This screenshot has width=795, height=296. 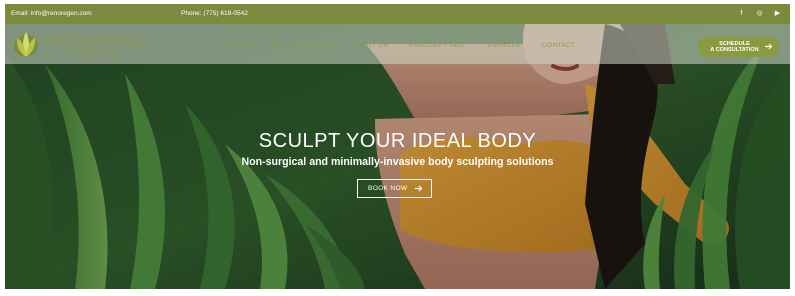 I want to click on nav-item-phone-label: (775) 618-0542, so click(x=308, y=47).